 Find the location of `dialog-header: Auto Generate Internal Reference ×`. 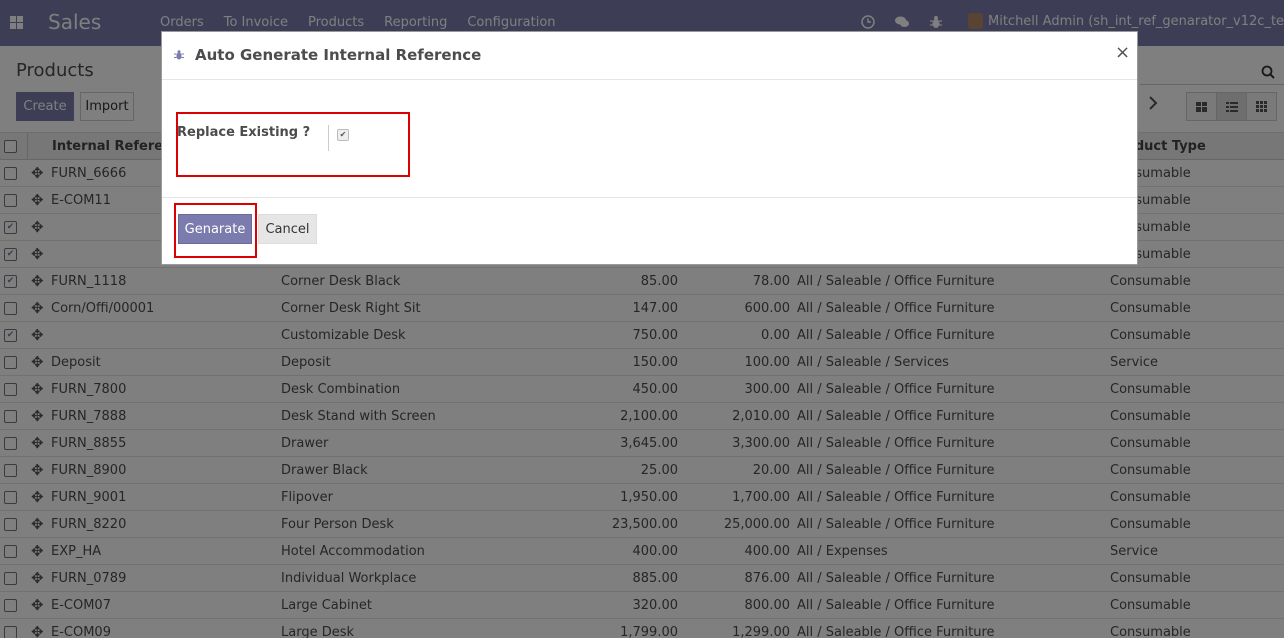

dialog-header: Auto Generate Internal Reference × is located at coordinates (649, 56).